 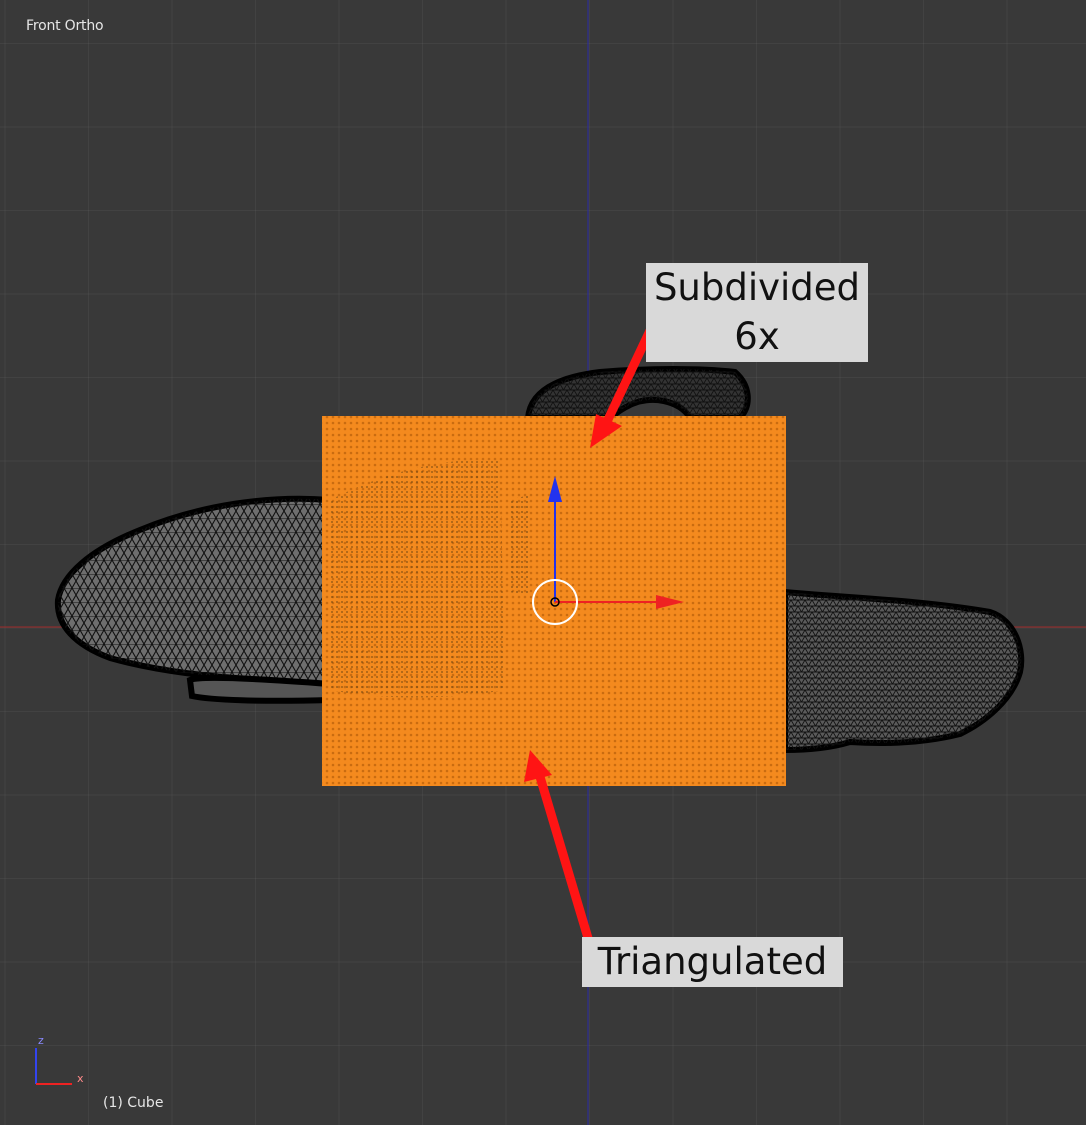 I want to click on callout-subdivided-line2: 6x, so click(x=757, y=336).